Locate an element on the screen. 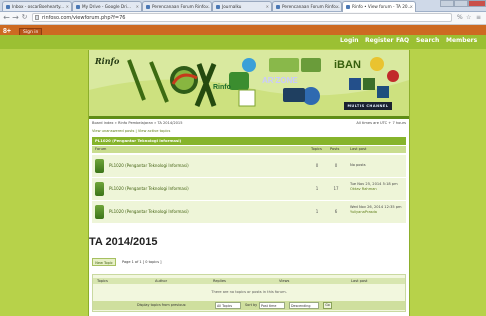 This screenshot has height=316, width=486. forum-posts-count: 17 is located at coordinates (336, 188).